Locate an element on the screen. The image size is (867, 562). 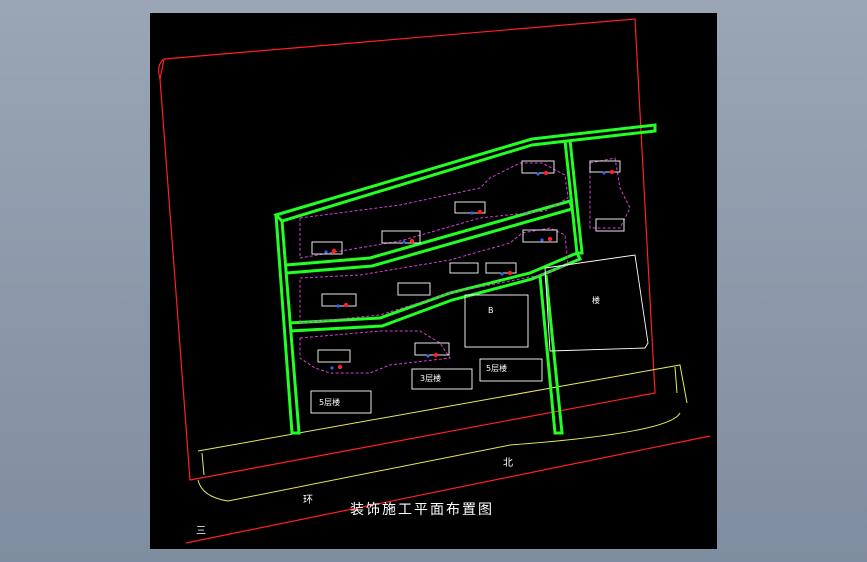
label-three: 三 is located at coordinates (201, 531).